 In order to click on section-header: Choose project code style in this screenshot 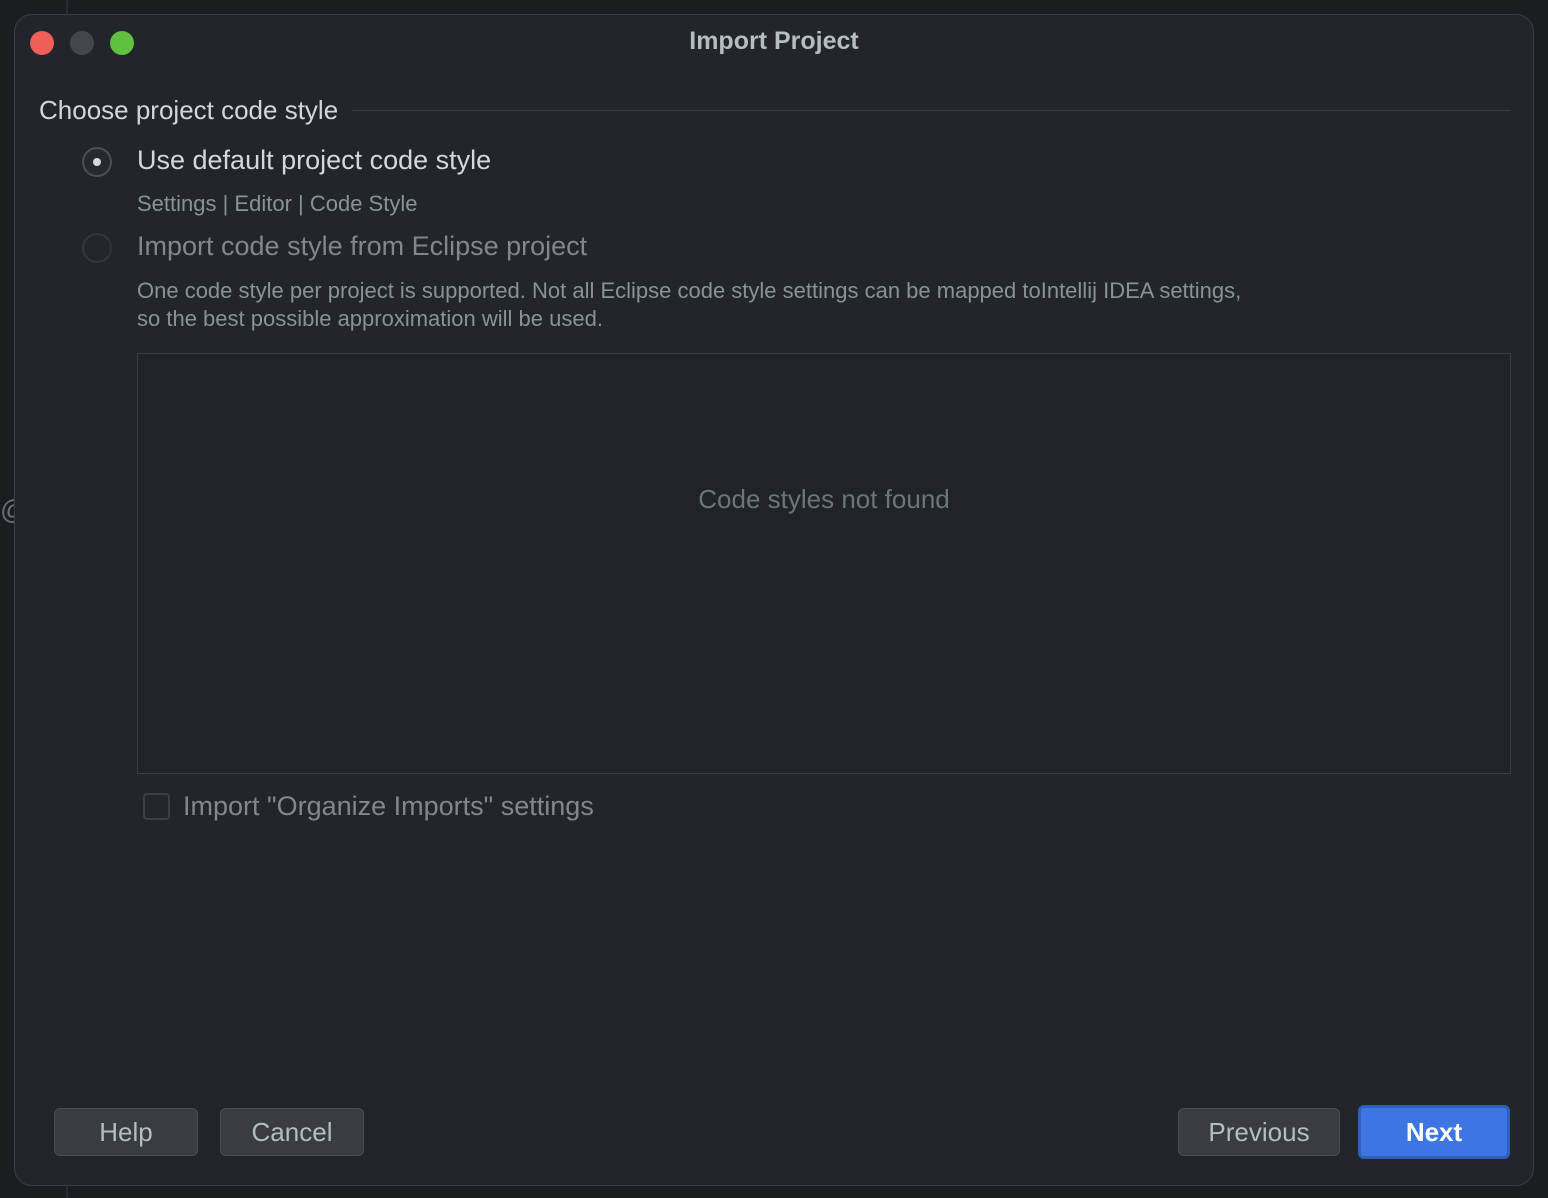, I will do `click(775, 110)`.